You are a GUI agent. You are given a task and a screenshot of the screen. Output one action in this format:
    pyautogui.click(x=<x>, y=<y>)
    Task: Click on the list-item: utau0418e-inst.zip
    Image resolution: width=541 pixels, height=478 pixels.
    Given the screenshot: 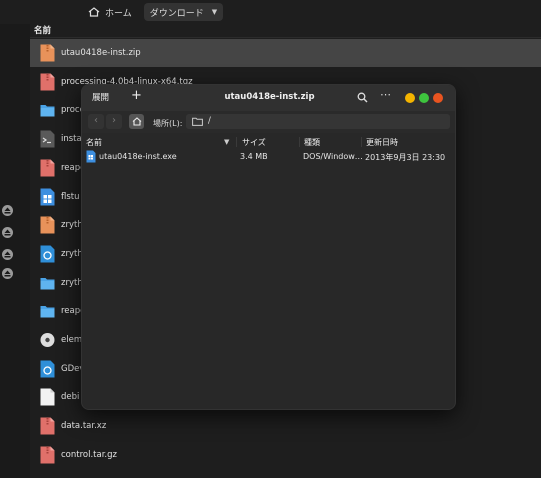 What is the action you would take?
    pyautogui.click(x=285, y=53)
    